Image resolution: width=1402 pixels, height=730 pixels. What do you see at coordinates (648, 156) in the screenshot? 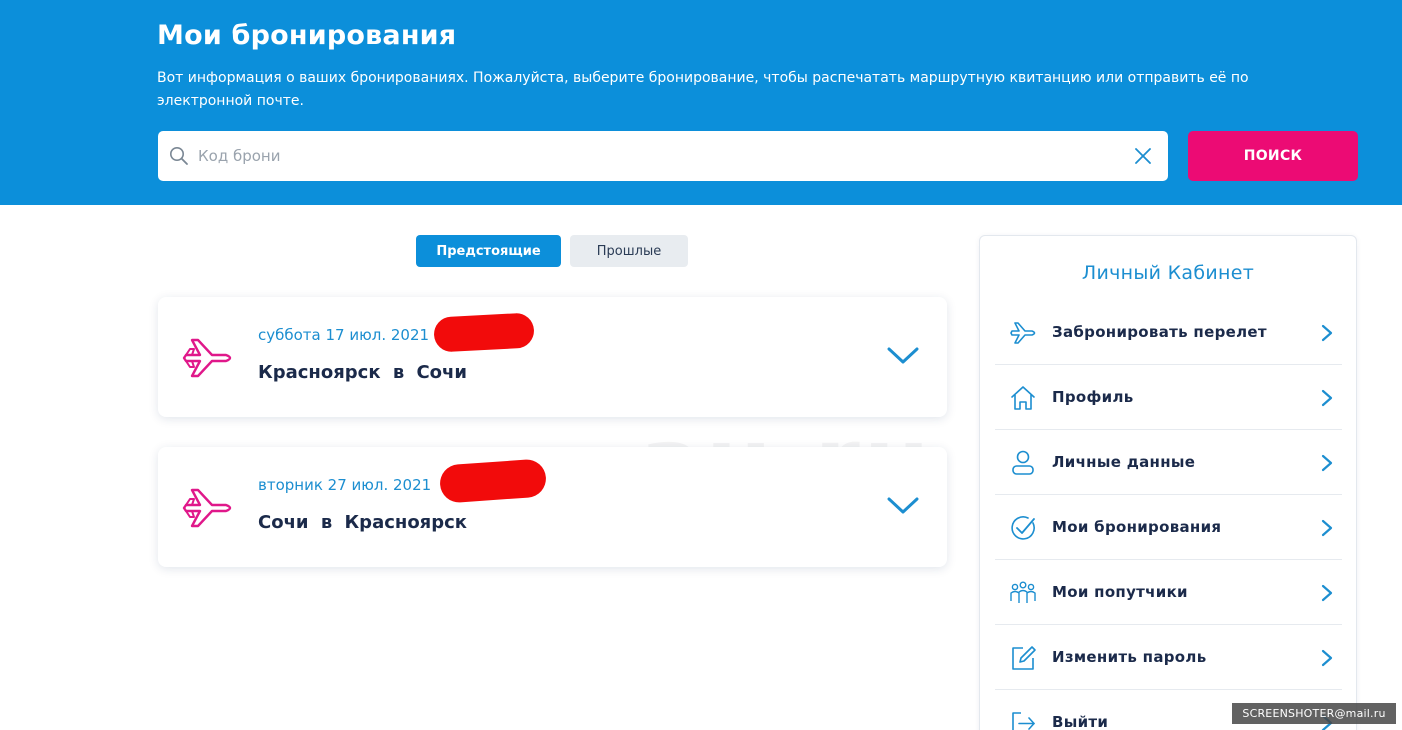
I see `booking-code-input` at bounding box center [648, 156].